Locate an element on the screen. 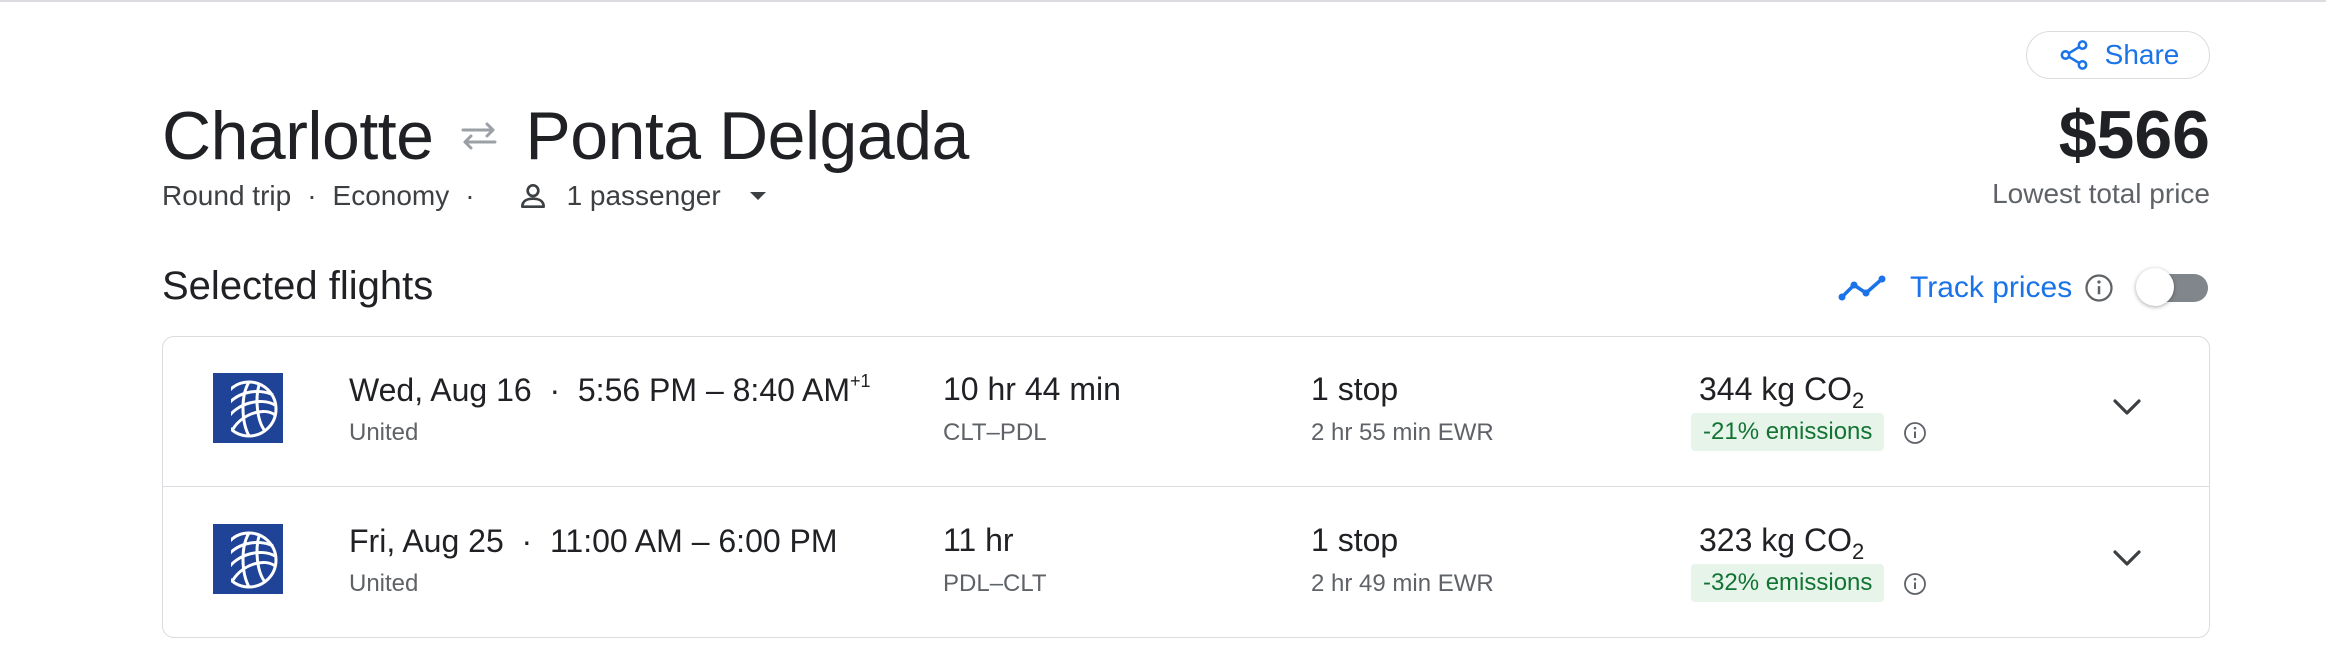 Image resolution: width=2326 pixels, height=672 pixels. destination-city: Ponta Delgada is located at coordinates (747, 136).